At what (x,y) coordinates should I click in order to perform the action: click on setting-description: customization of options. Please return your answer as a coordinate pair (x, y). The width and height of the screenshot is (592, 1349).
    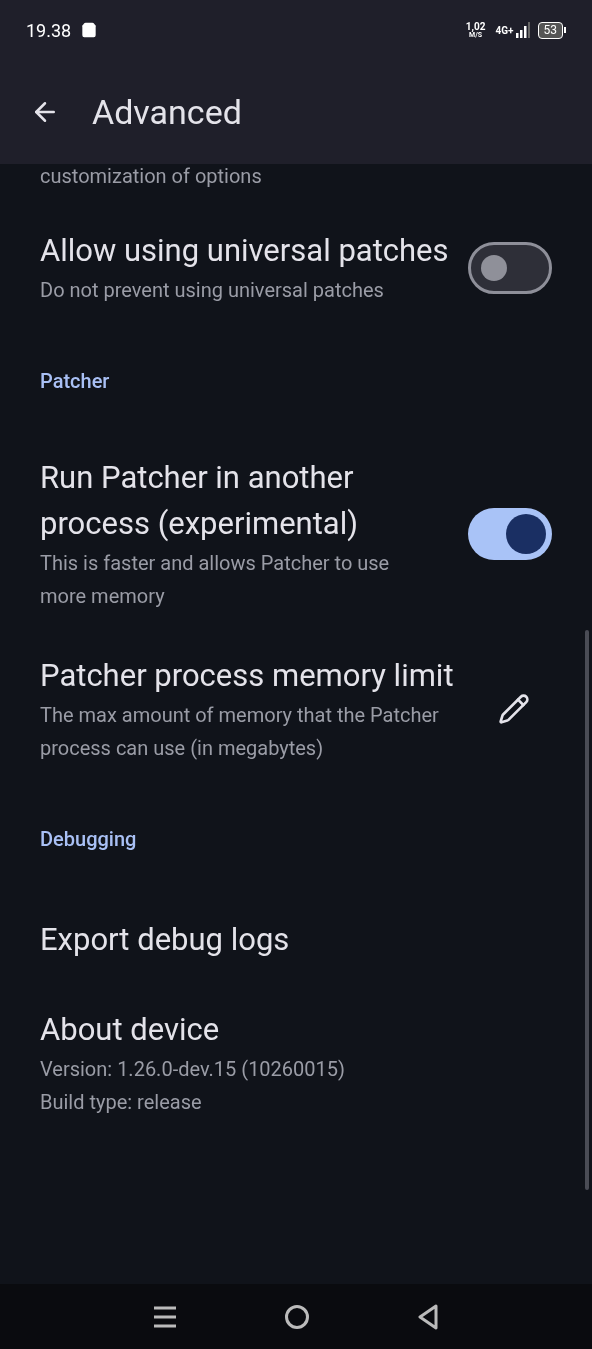
    Looking at the image, I should click on (151, 176).